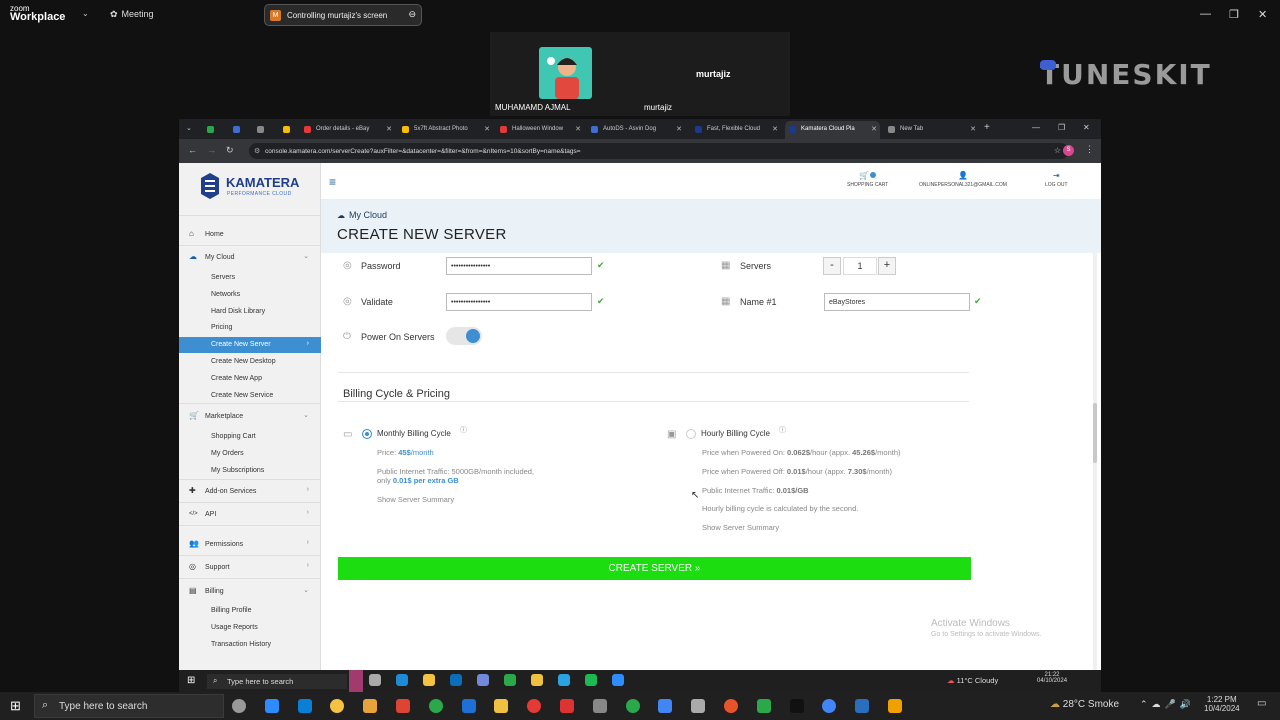 This screenshot has width=1280, height=720. I want to click on new-tab-icon: +, so click(987, 127).